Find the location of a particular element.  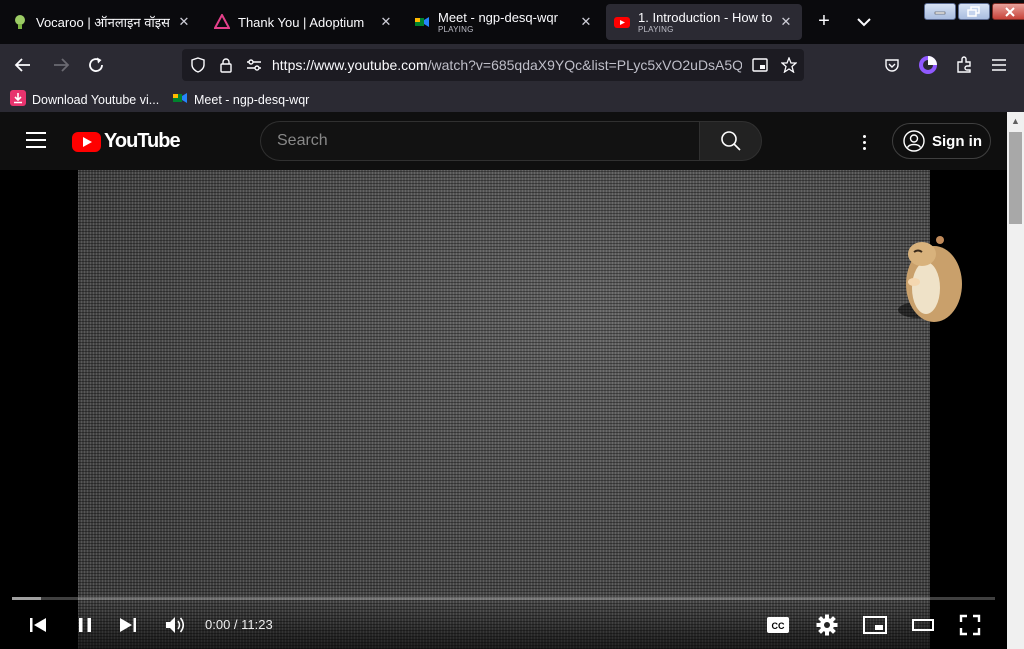

captions-icon: CC is located at coordinates (778, 625).